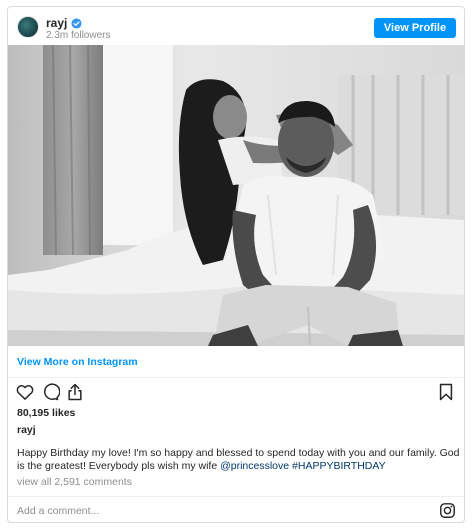 Image resolution: width=474 pixels, height=531 pixels. What do you see at coordinates (236, 27) in the screenshot?
I see `post-header: rayj 2.3m followers View Profile` at bounding box center [236, 27].